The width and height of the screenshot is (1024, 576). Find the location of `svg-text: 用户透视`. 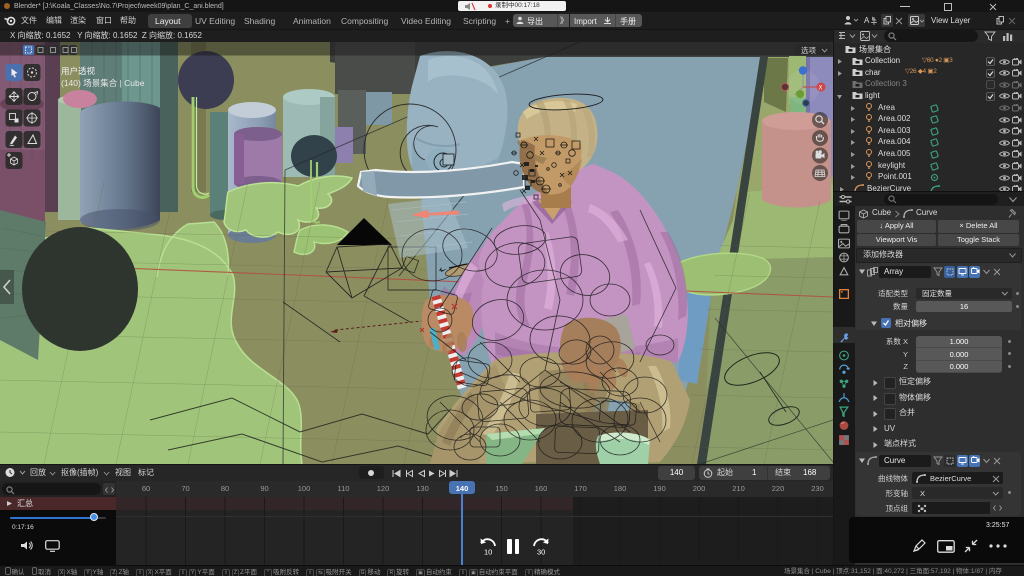

svg-text: 用户透视 is located at coordinates (78, 71).